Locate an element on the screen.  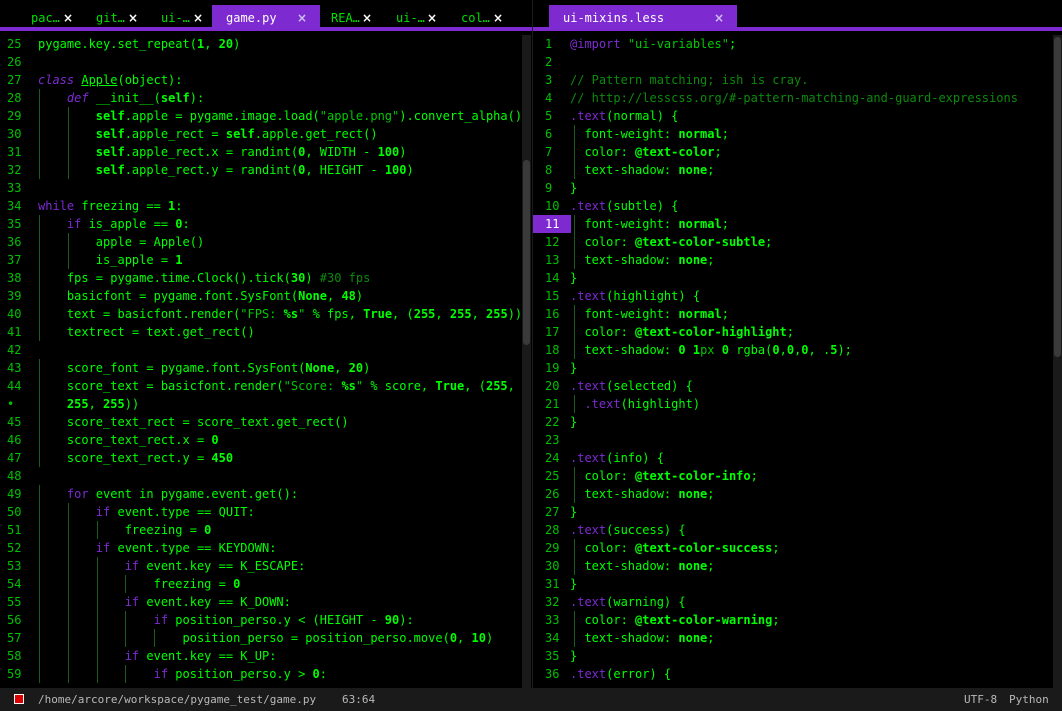
line-number: 27 is located at coordinates (14, 80).